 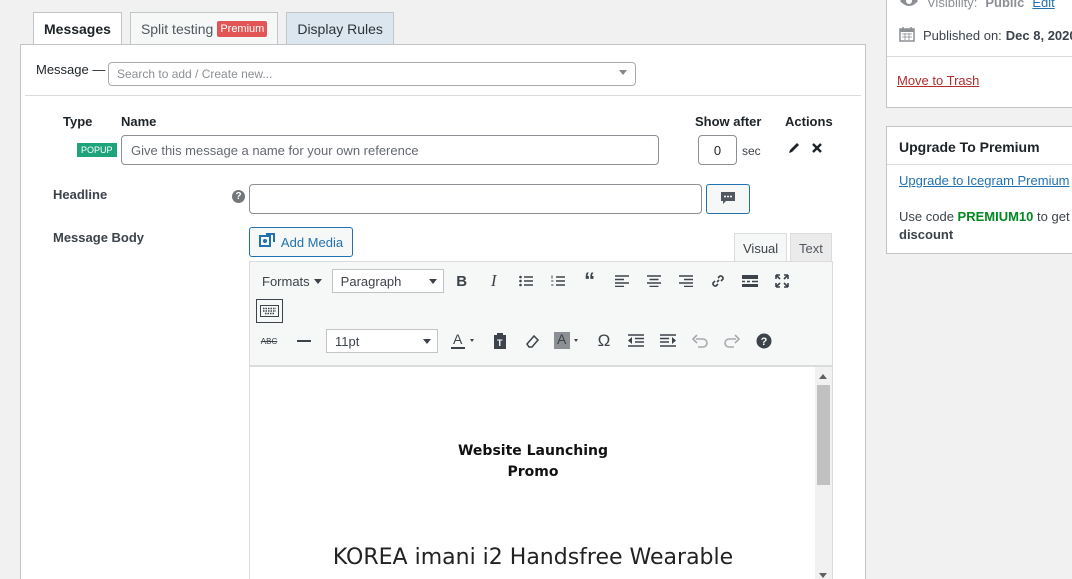 I want to click on scroll-down-icon, so click(x=823, y=575).